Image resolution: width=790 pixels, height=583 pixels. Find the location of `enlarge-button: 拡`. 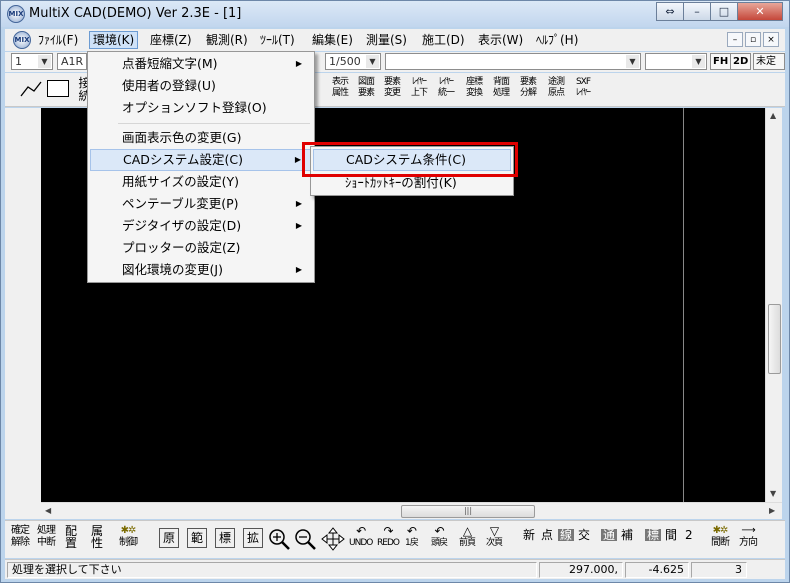

enlarge-button: 拡 is located at coordinates (253, 538).